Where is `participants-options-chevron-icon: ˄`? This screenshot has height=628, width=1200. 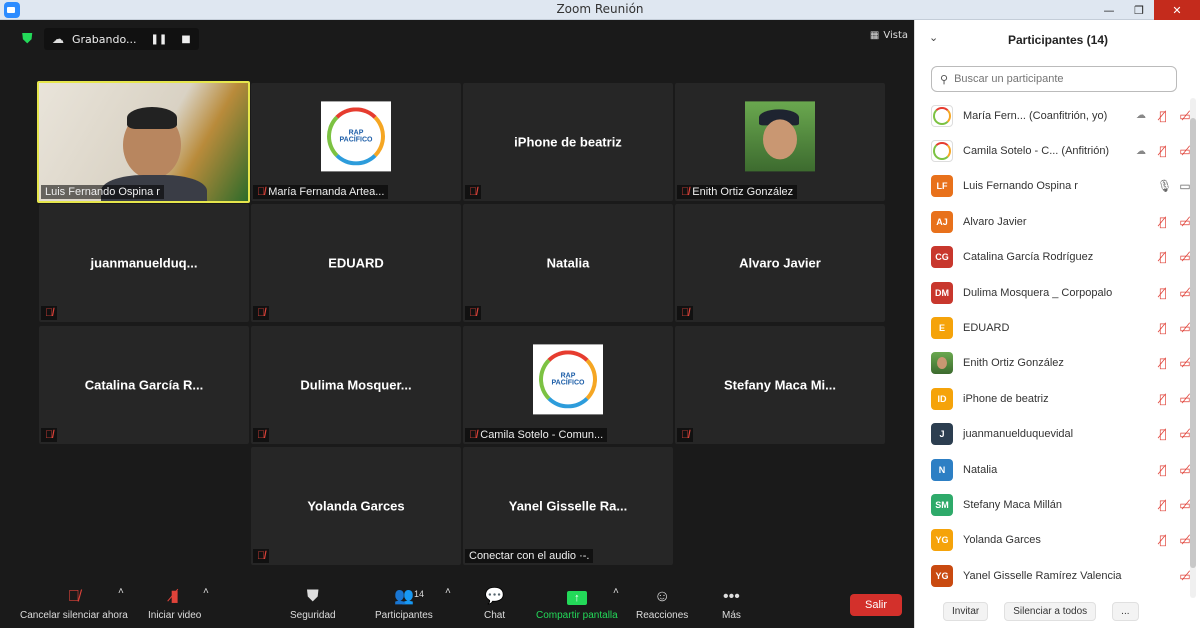 participants-options-chevron-icon: ˄ is located at coordinates (448, 591).